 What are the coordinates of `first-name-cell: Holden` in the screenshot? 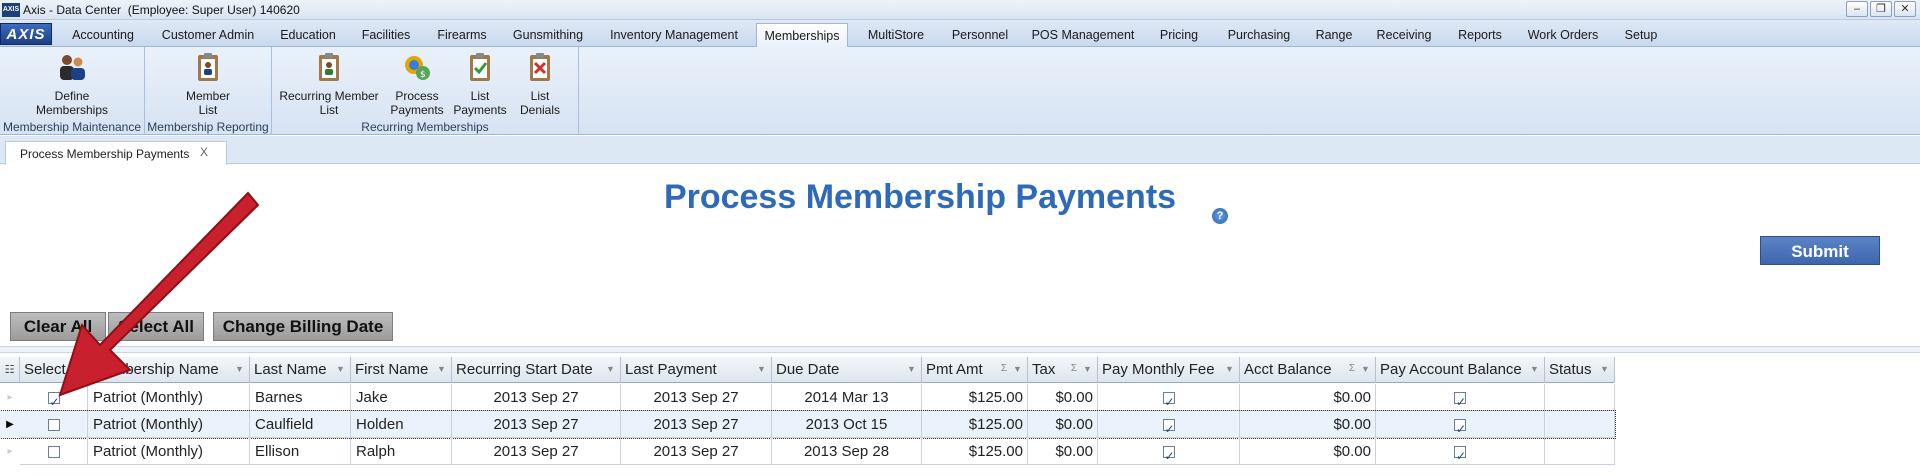 It's located at (401, 424).